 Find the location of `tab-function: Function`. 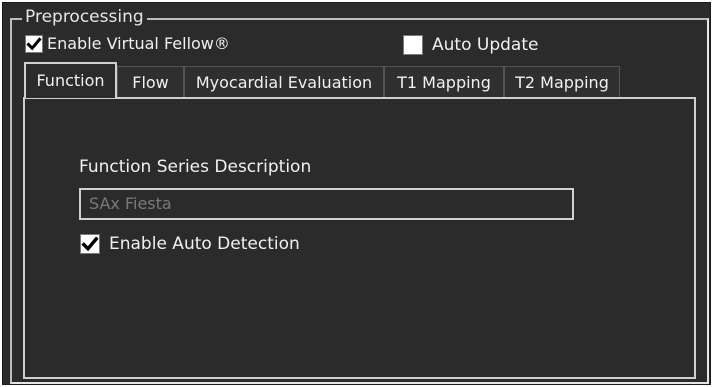

tab-function: Function is located at coordinates (70, 80).